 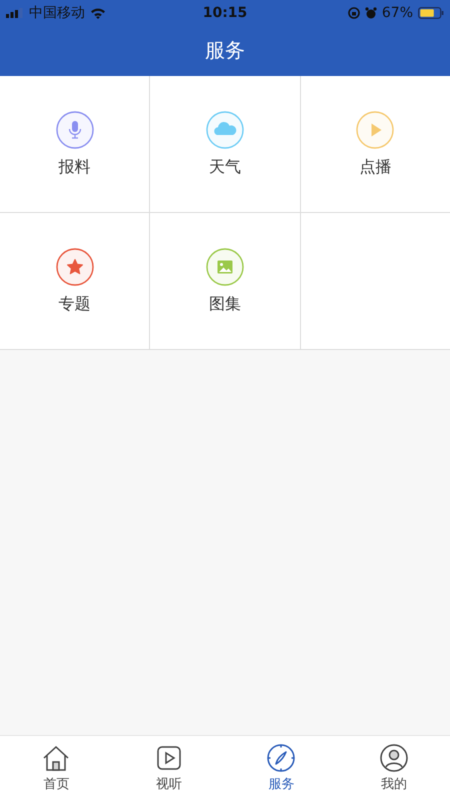 I want to click on home-icon, so click(x=56, y=758).